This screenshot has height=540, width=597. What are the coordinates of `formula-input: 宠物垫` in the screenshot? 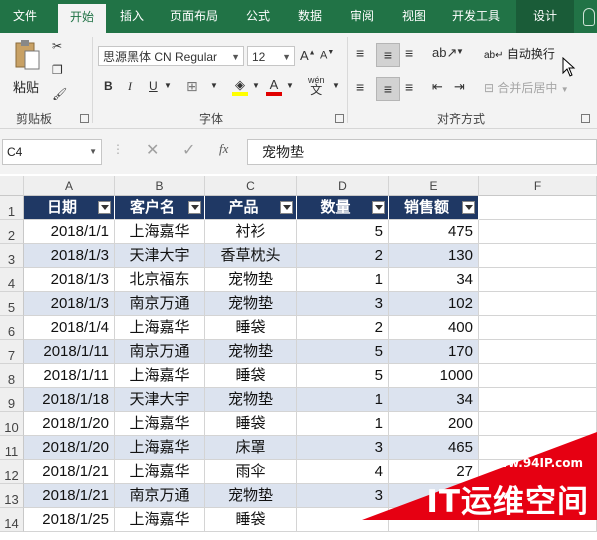 It's located at (422, 152).